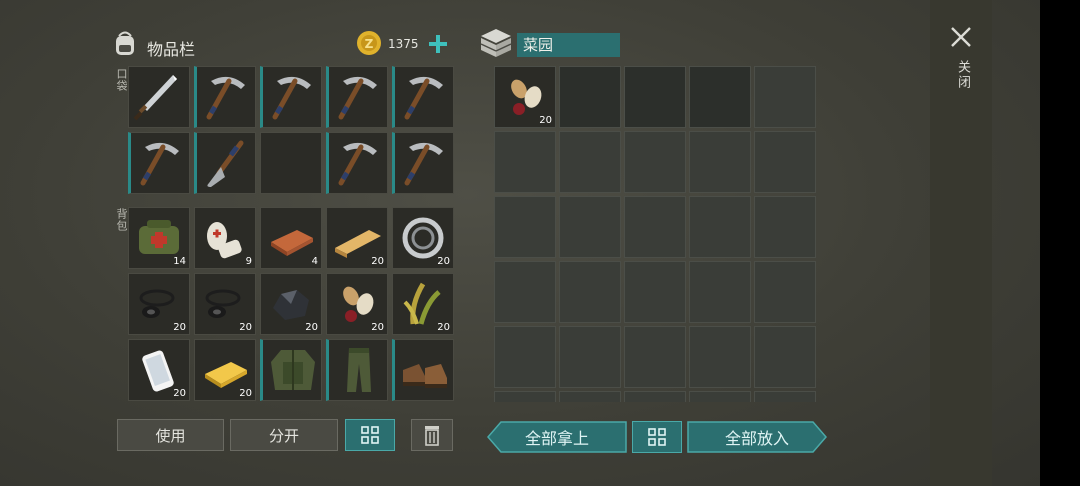  Describe the element at coordinates (432, 435) in the screenshot. I see `trash-button` at that location.